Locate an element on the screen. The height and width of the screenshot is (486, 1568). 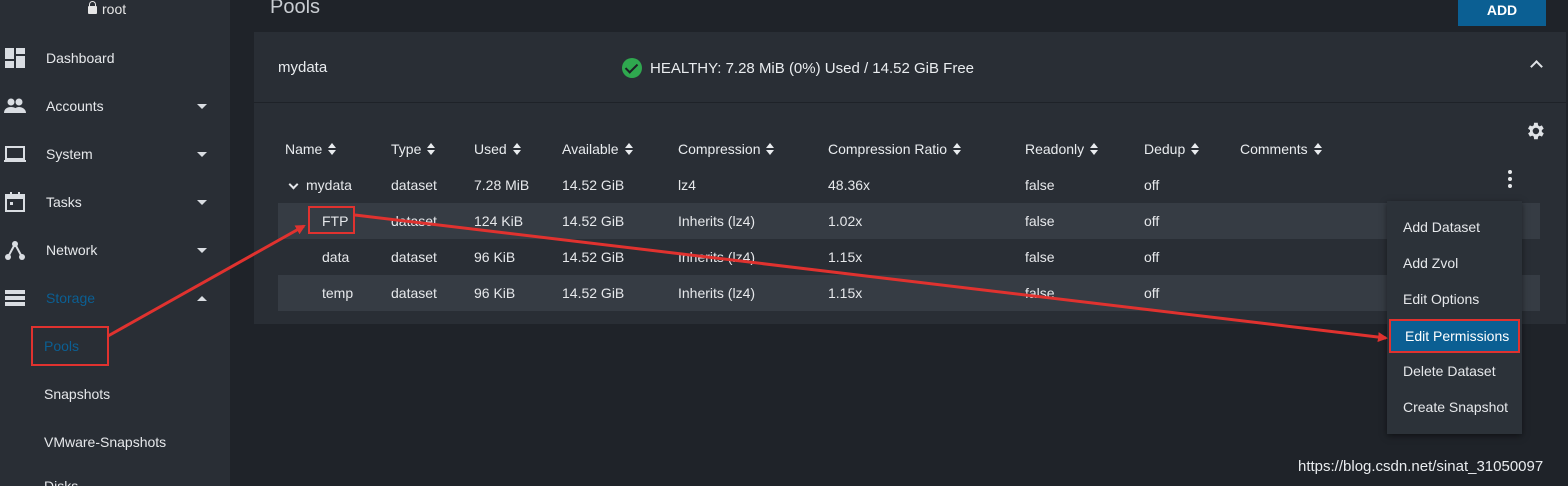
sidebar-subitem-snapshots: Snapshots is located at coordinates (77, 394).